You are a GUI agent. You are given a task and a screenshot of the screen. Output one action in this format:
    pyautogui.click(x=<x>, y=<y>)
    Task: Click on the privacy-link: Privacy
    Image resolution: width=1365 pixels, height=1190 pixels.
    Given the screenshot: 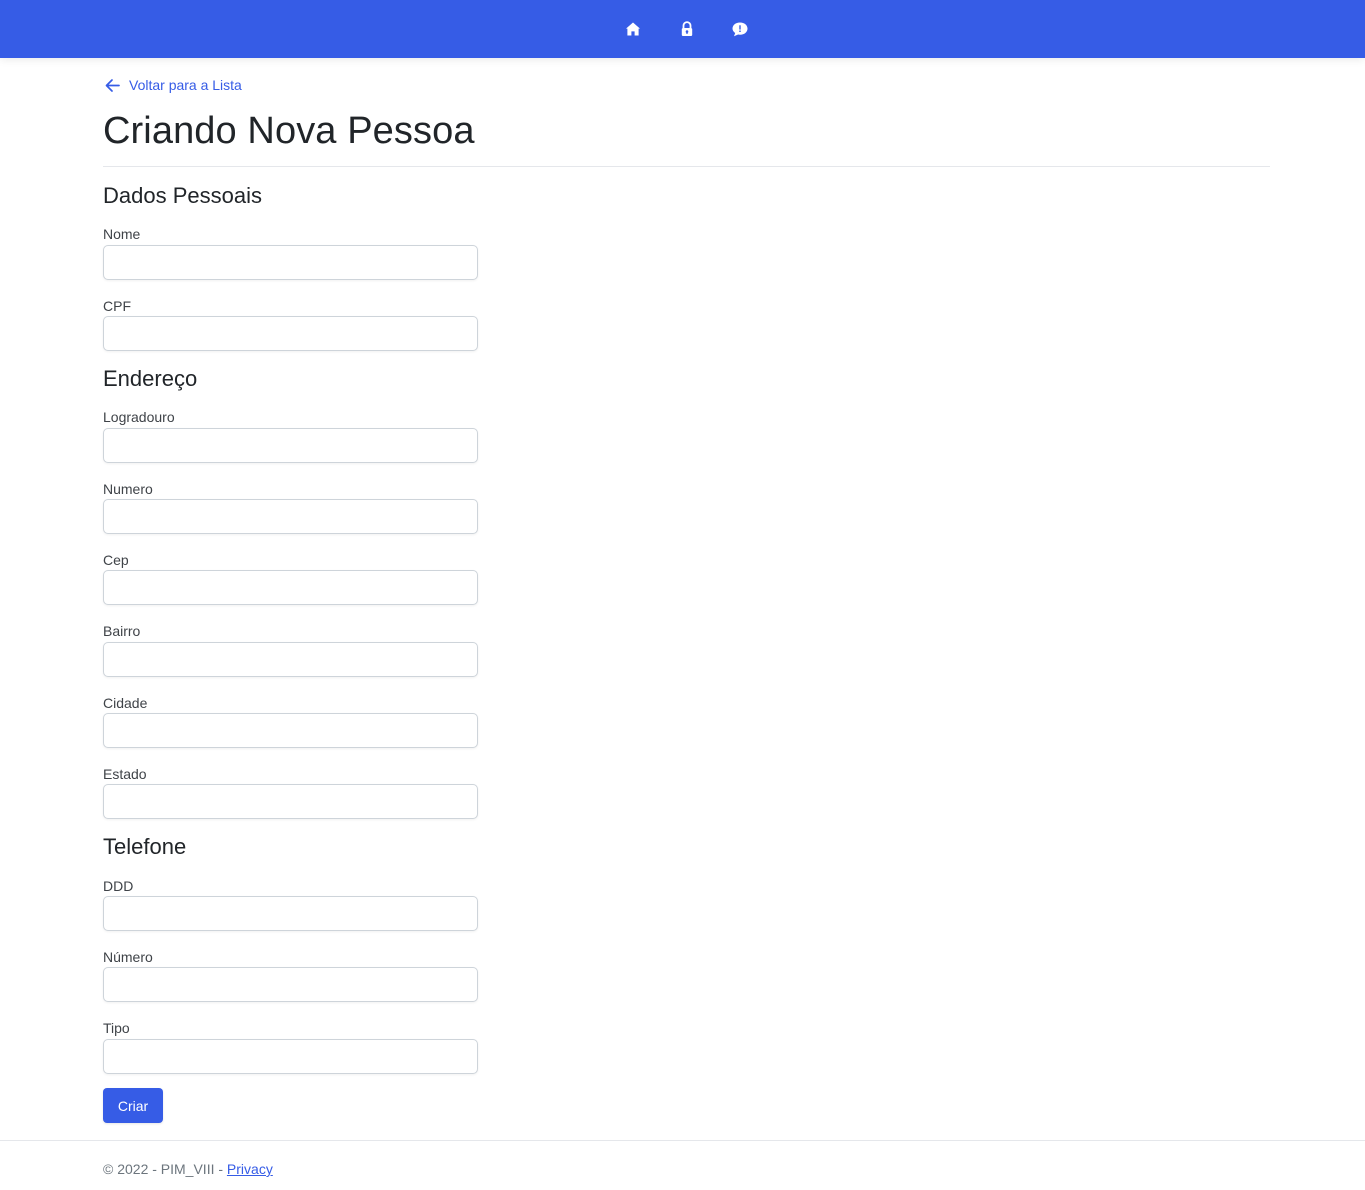 What is the action you would take?
    pyautogui.click(x=250, y=1169)
    